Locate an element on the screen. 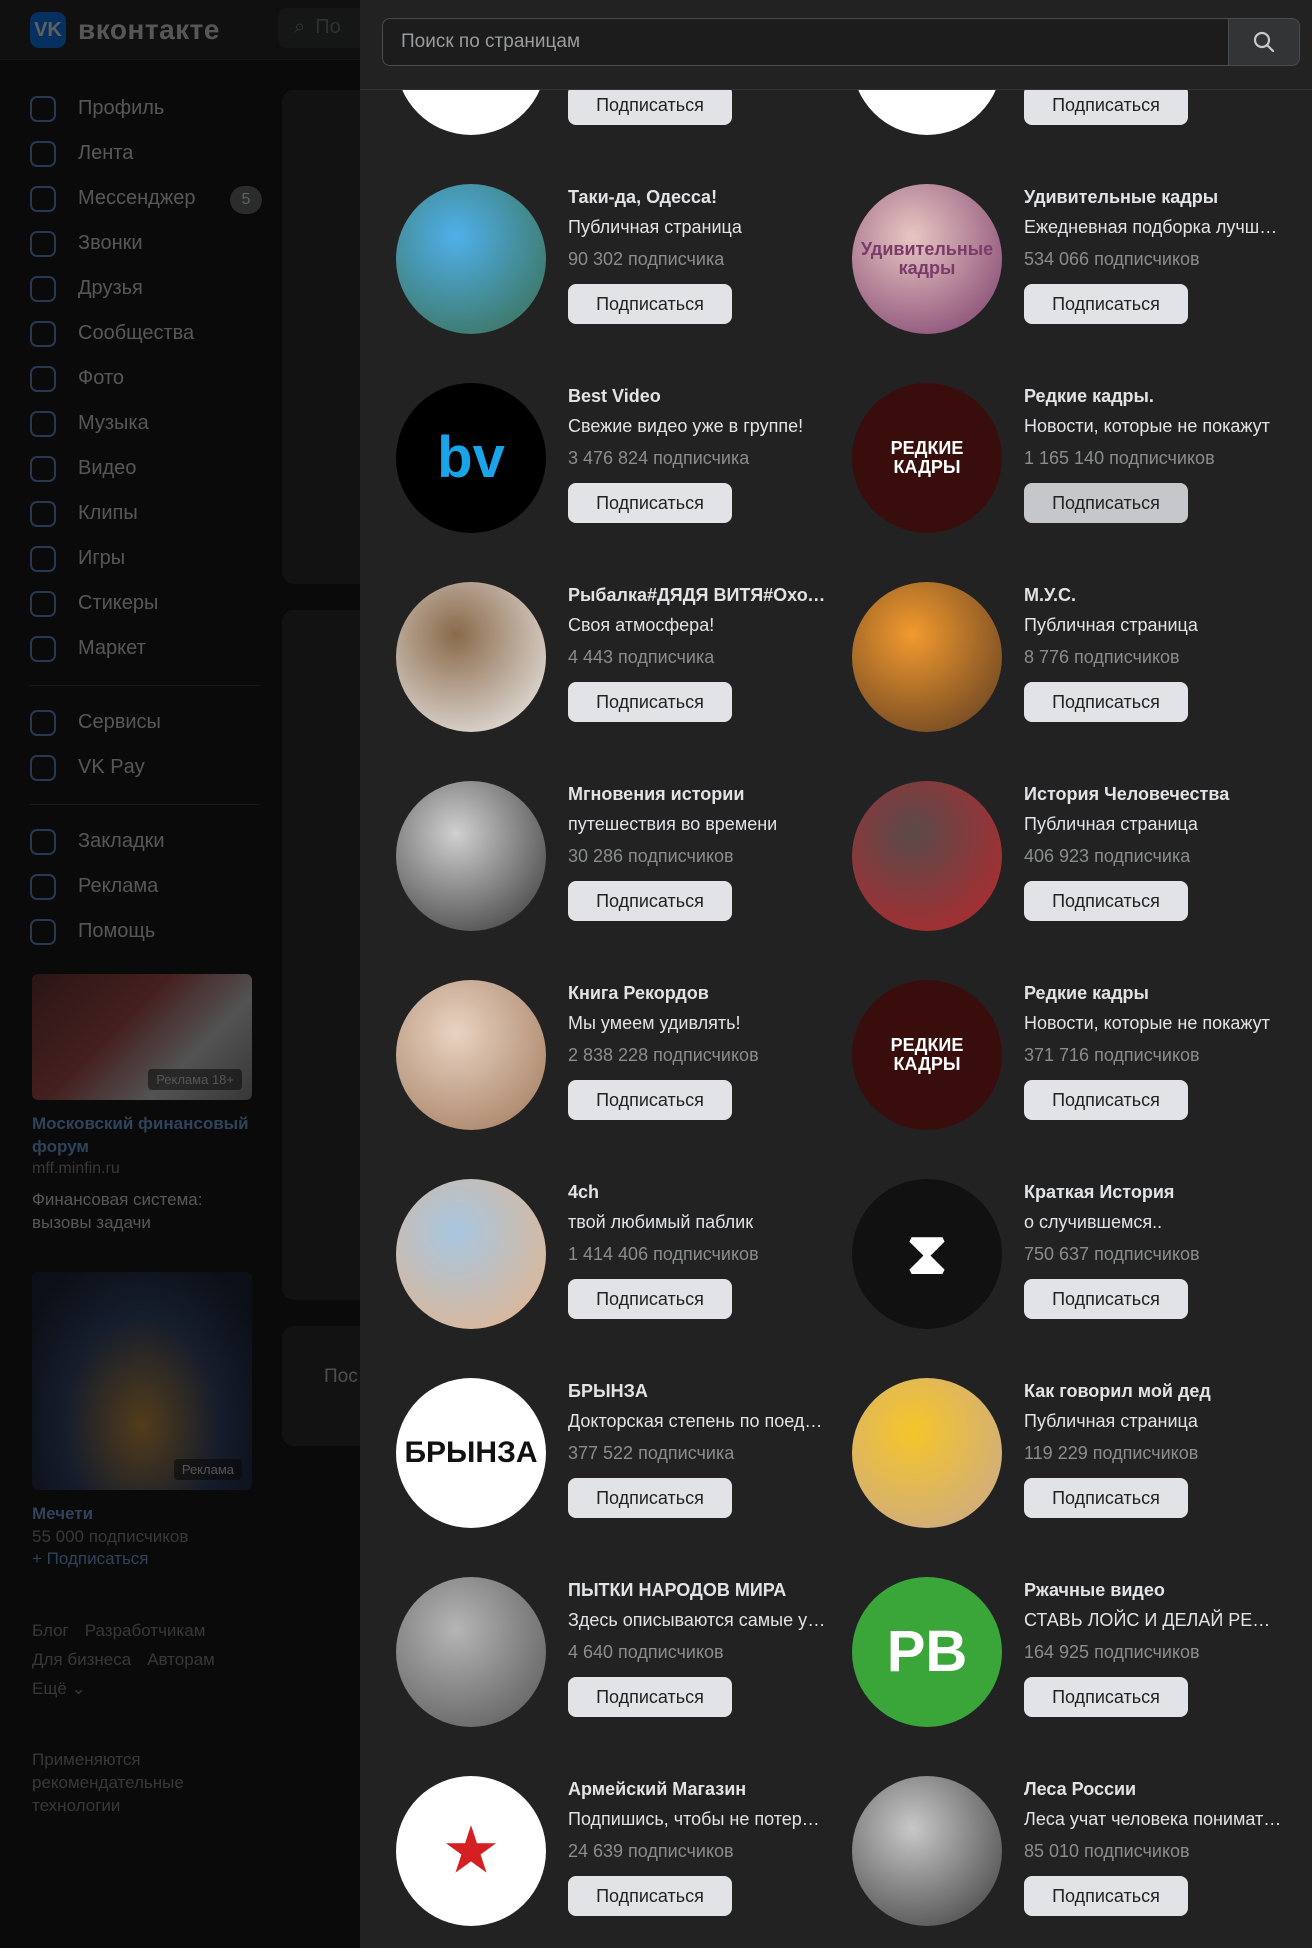  group-name: М.У.С. is located at coordinates (1153, 595).